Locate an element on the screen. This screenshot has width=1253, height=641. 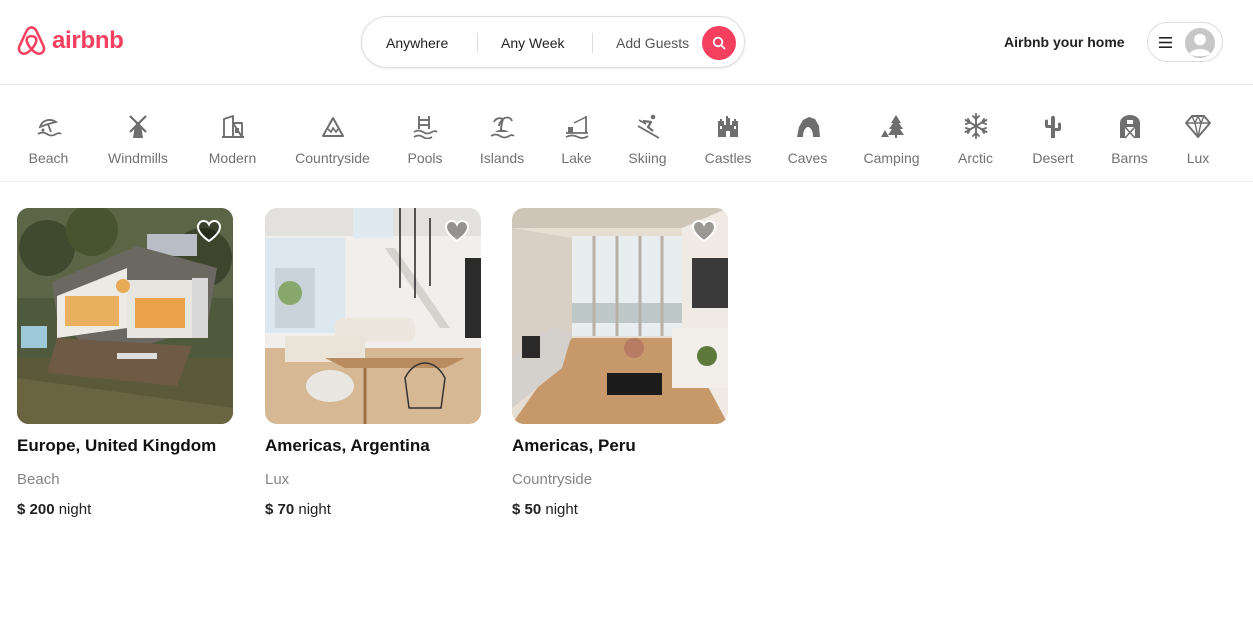
brand-name: airbnb is located at coordinates (88, 40).